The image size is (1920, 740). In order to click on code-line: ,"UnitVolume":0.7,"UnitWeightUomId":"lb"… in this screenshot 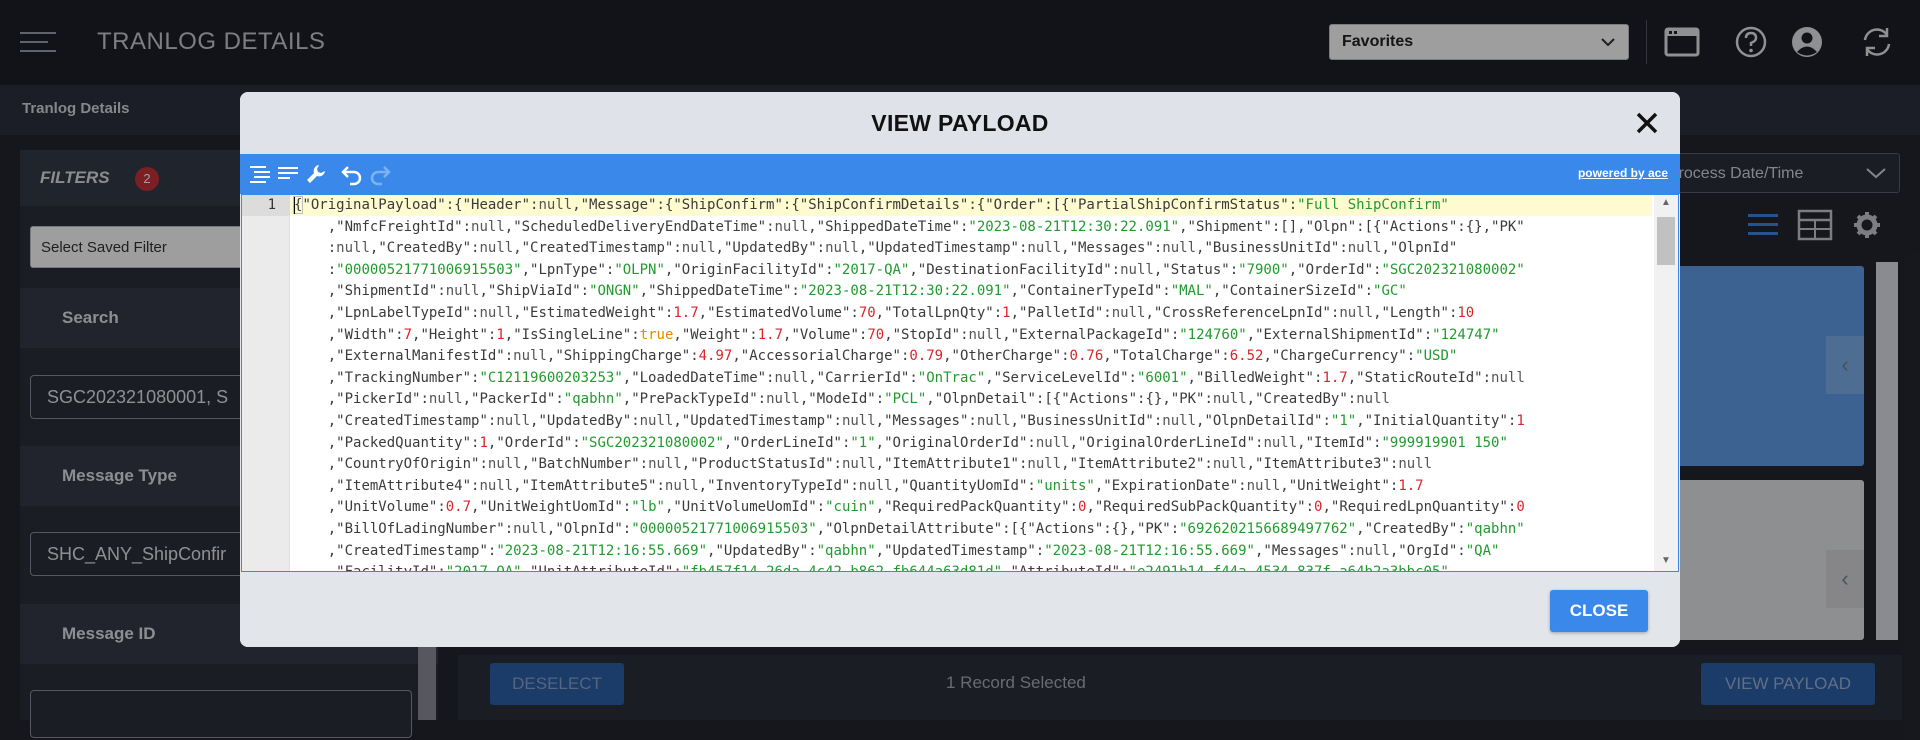, I will do `click(909, 507)`.